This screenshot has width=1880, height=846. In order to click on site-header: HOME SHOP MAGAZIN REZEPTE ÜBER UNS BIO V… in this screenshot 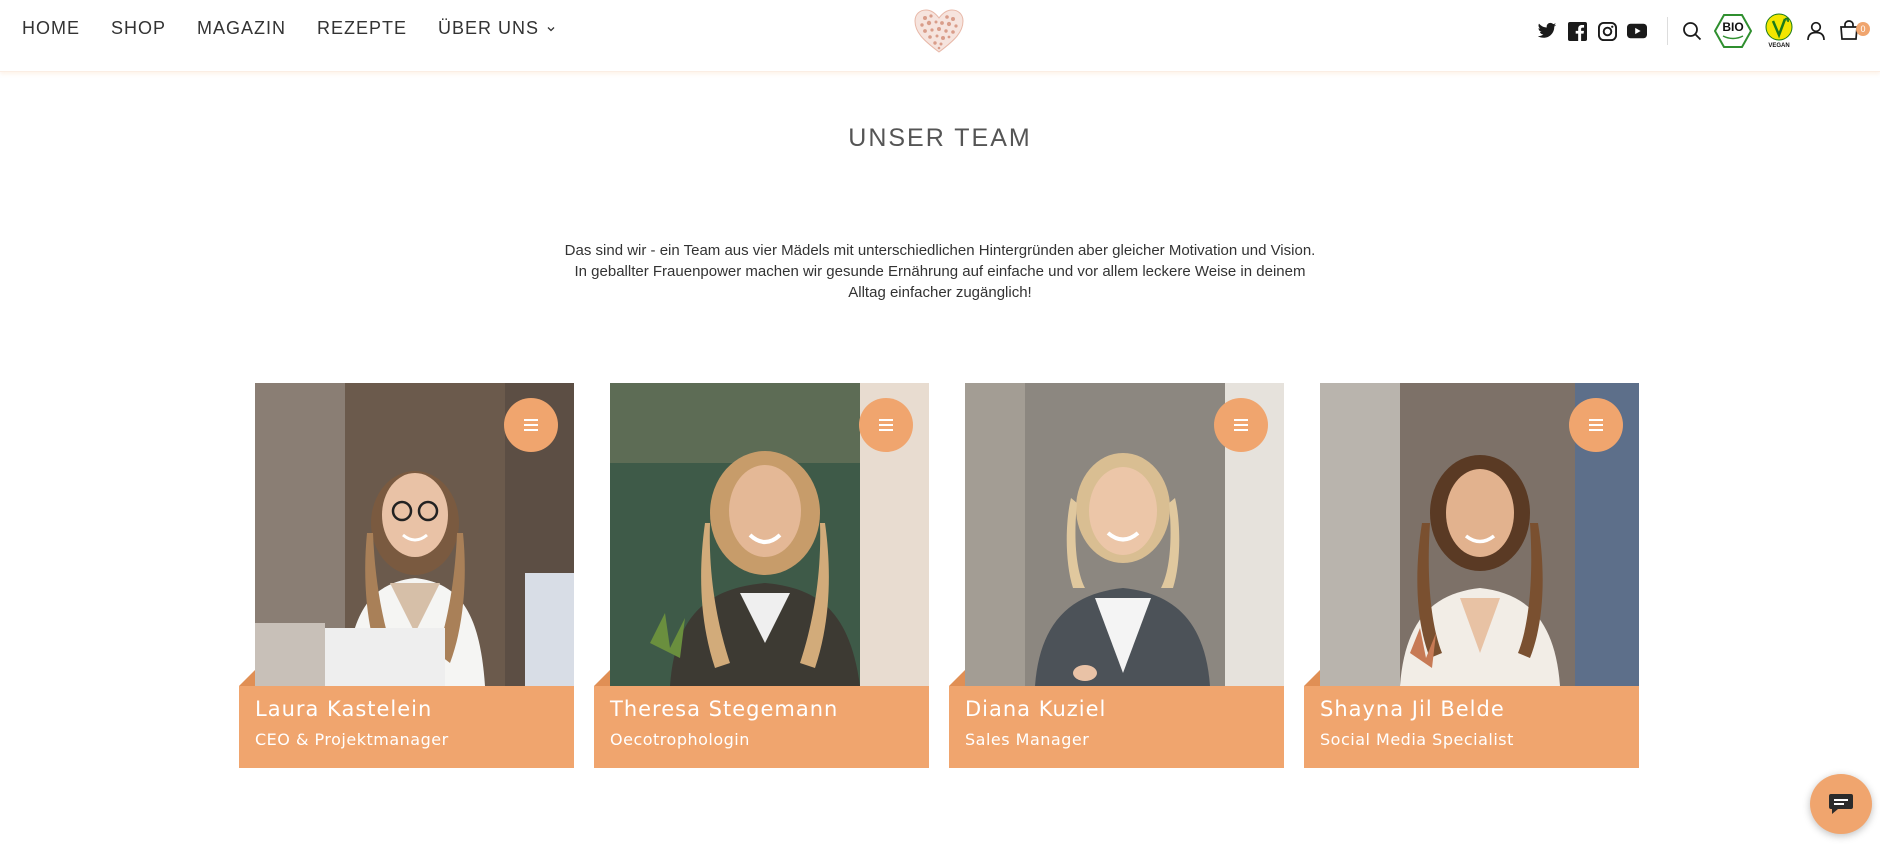, I will do `click(940, 36)`.